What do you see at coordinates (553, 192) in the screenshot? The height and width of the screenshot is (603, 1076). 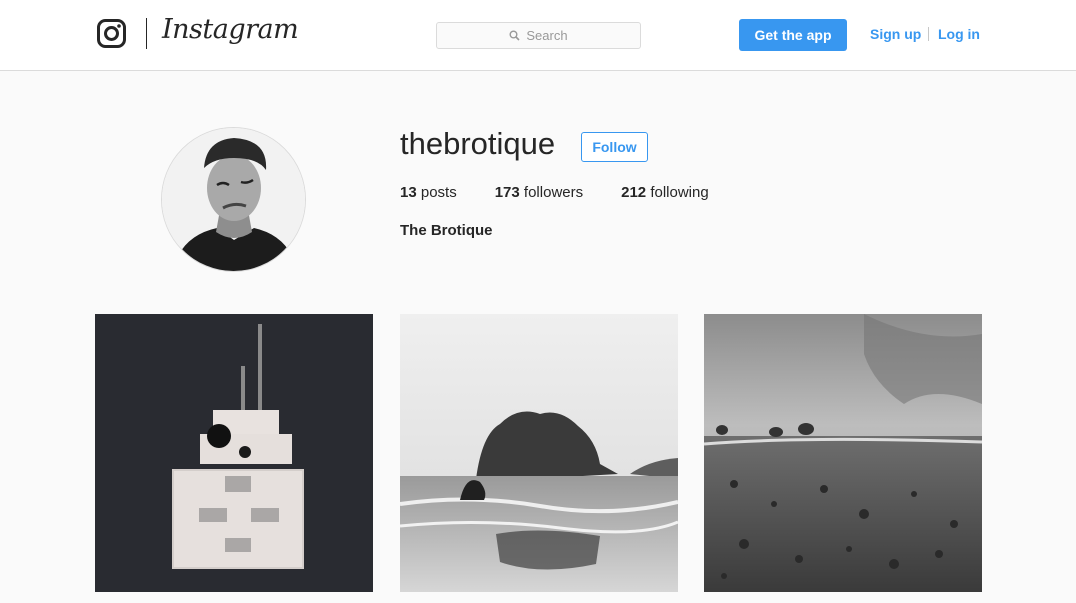 I see `followers-label: followers` at bounding box center [553, 192].